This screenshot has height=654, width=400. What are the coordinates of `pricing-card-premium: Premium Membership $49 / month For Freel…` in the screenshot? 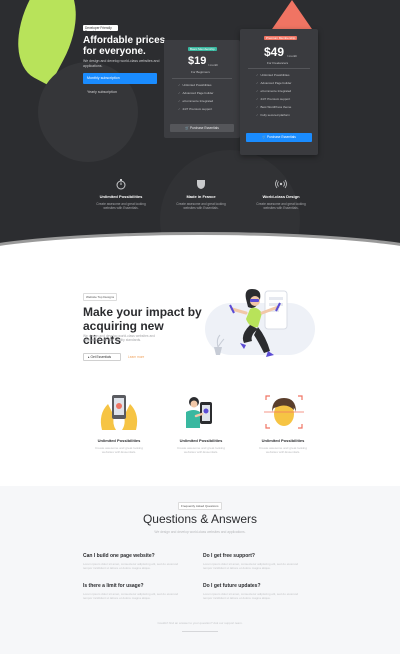 It's located at (279, 92).